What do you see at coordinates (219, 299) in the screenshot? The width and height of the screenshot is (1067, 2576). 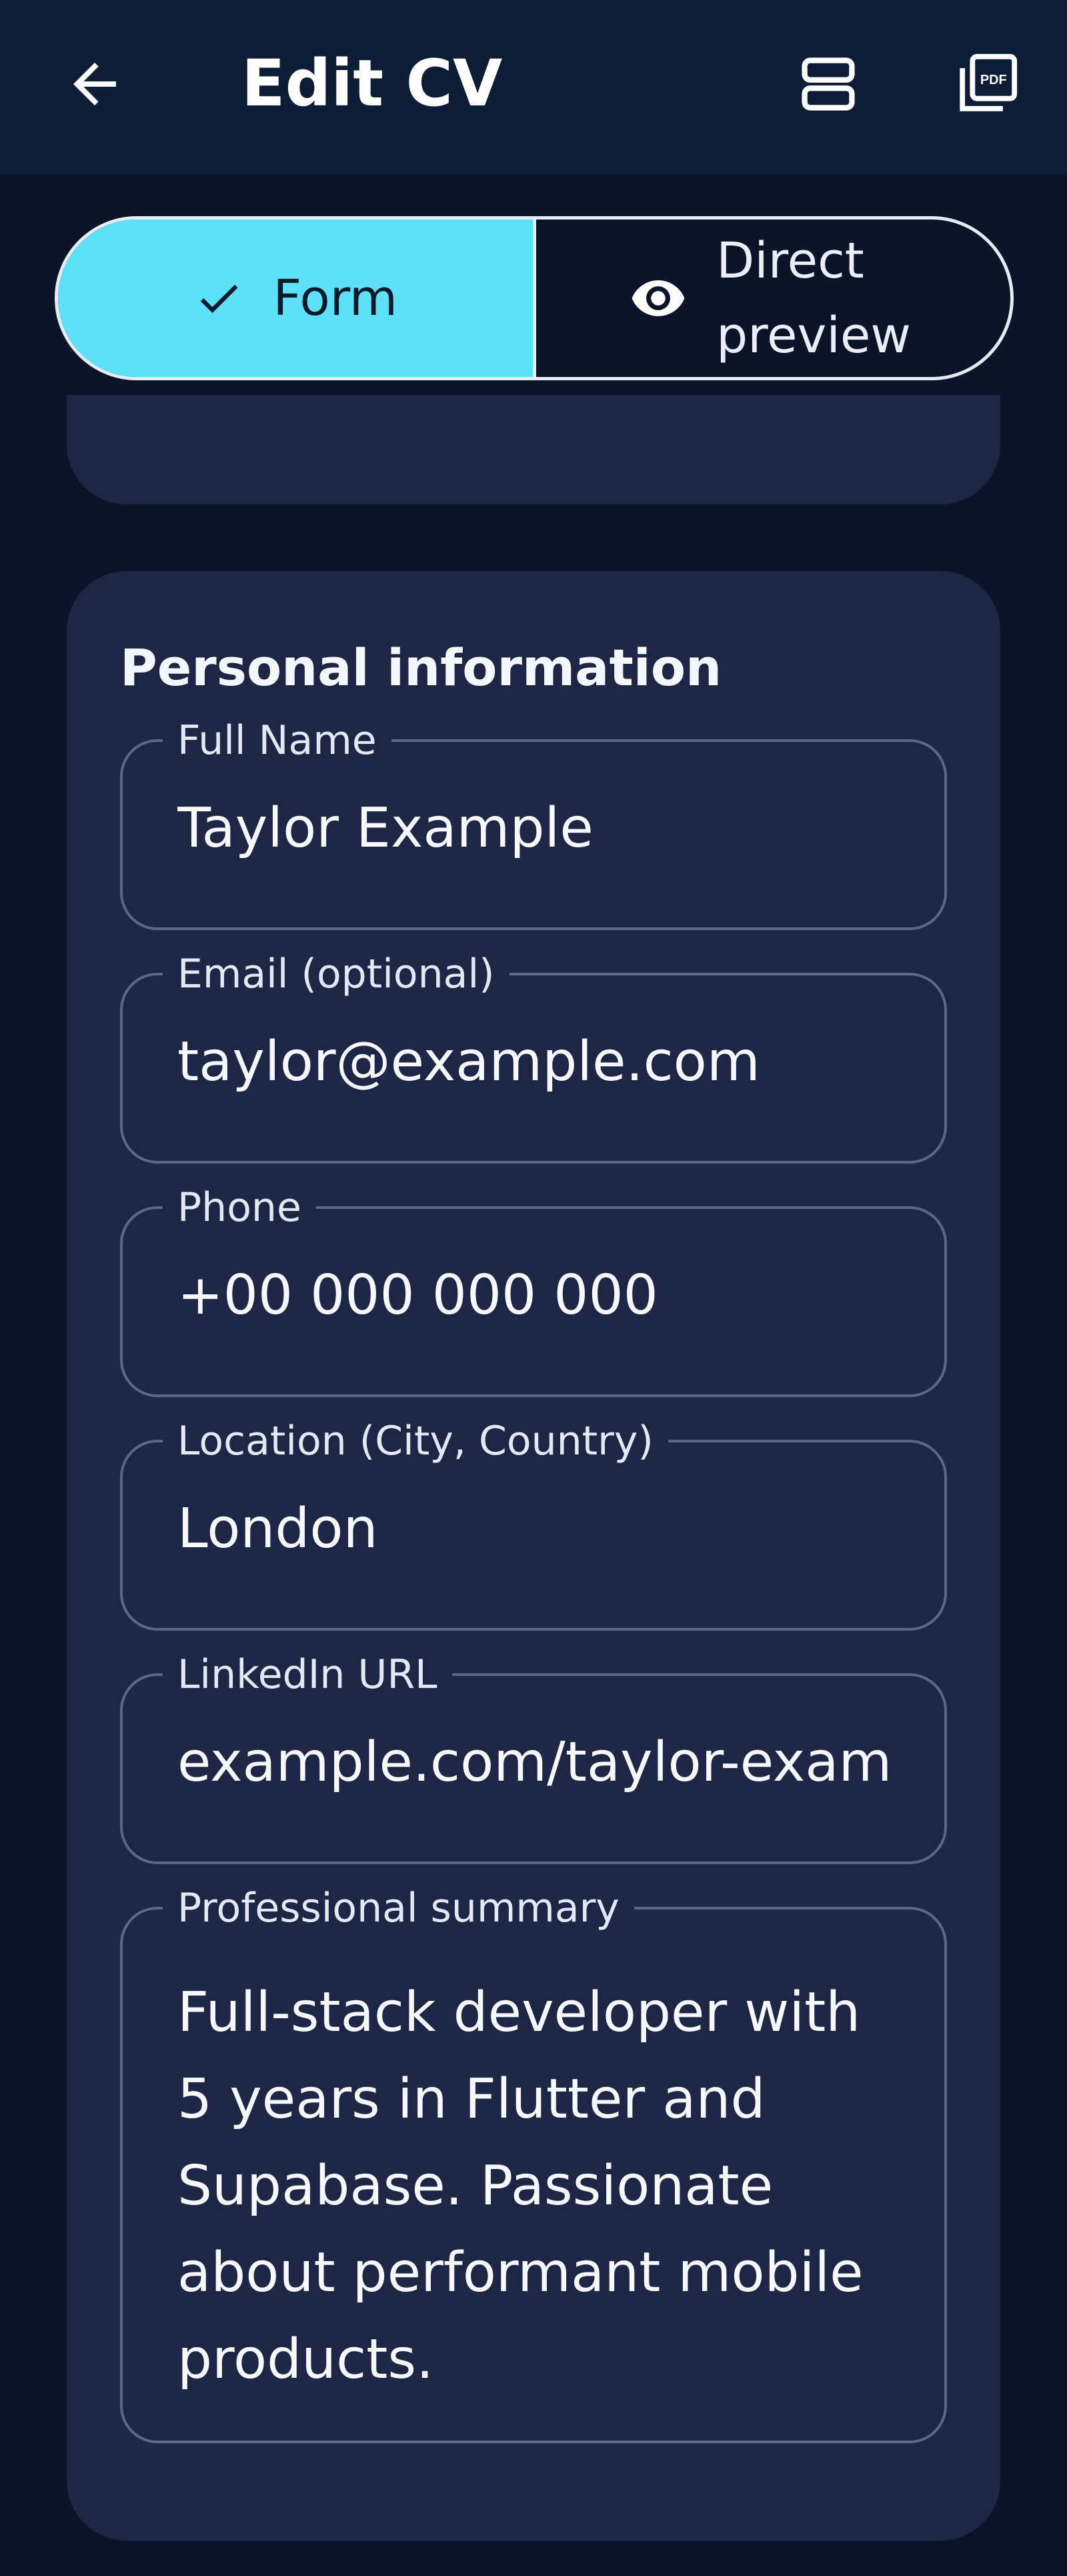 I see `check-icon` at bounding box center [219, 299].